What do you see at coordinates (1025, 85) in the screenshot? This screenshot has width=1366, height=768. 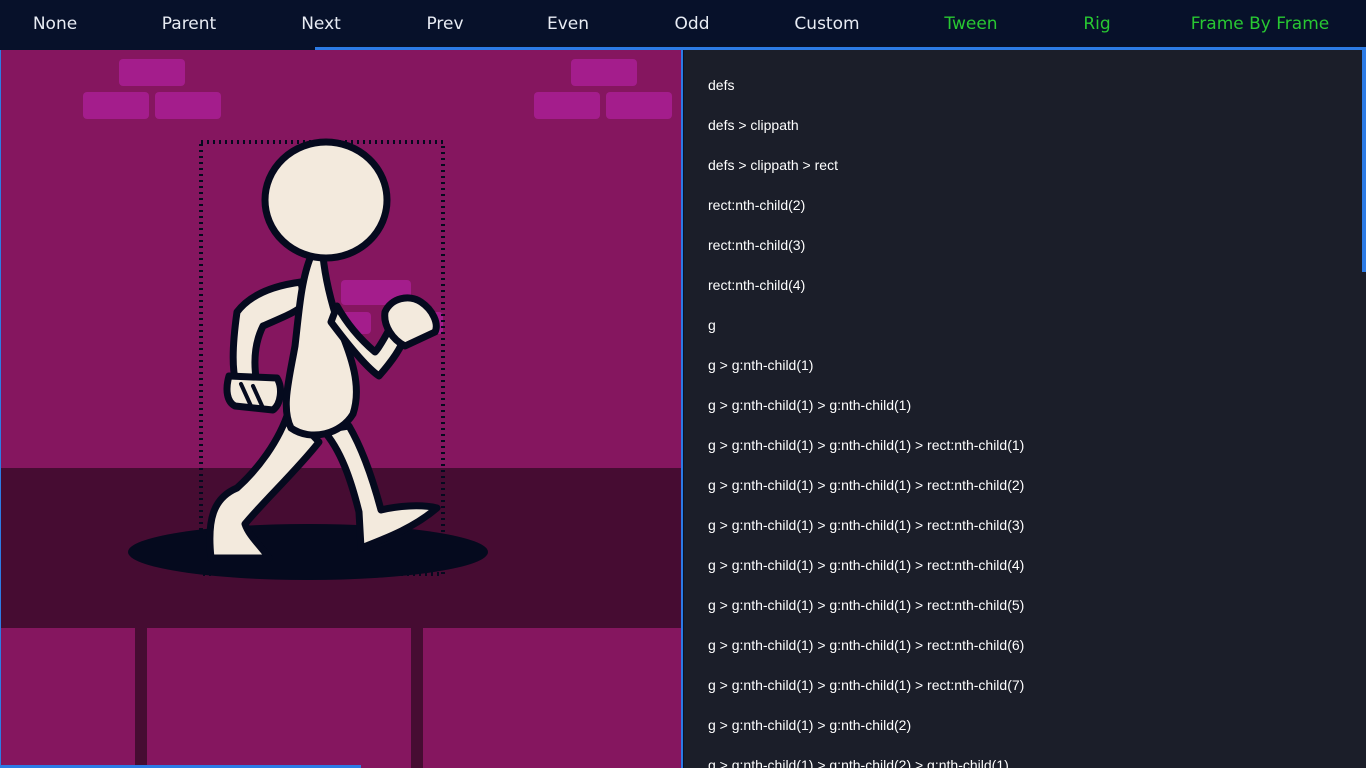 I see `list-item: defs` at bounding box center [1025, 85].